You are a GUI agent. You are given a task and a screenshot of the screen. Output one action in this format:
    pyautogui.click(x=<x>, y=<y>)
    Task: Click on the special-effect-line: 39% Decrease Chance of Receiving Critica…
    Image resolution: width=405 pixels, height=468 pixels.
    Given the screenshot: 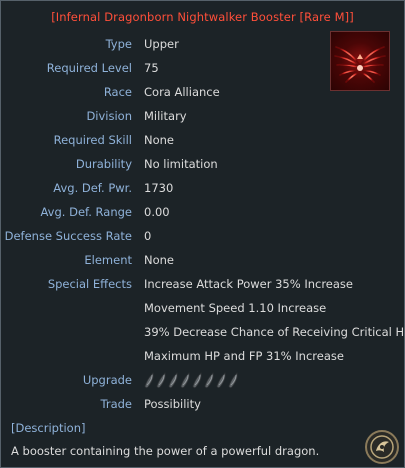 What is the action you would take?
    pyautogui.click(x=274, y=332)
    